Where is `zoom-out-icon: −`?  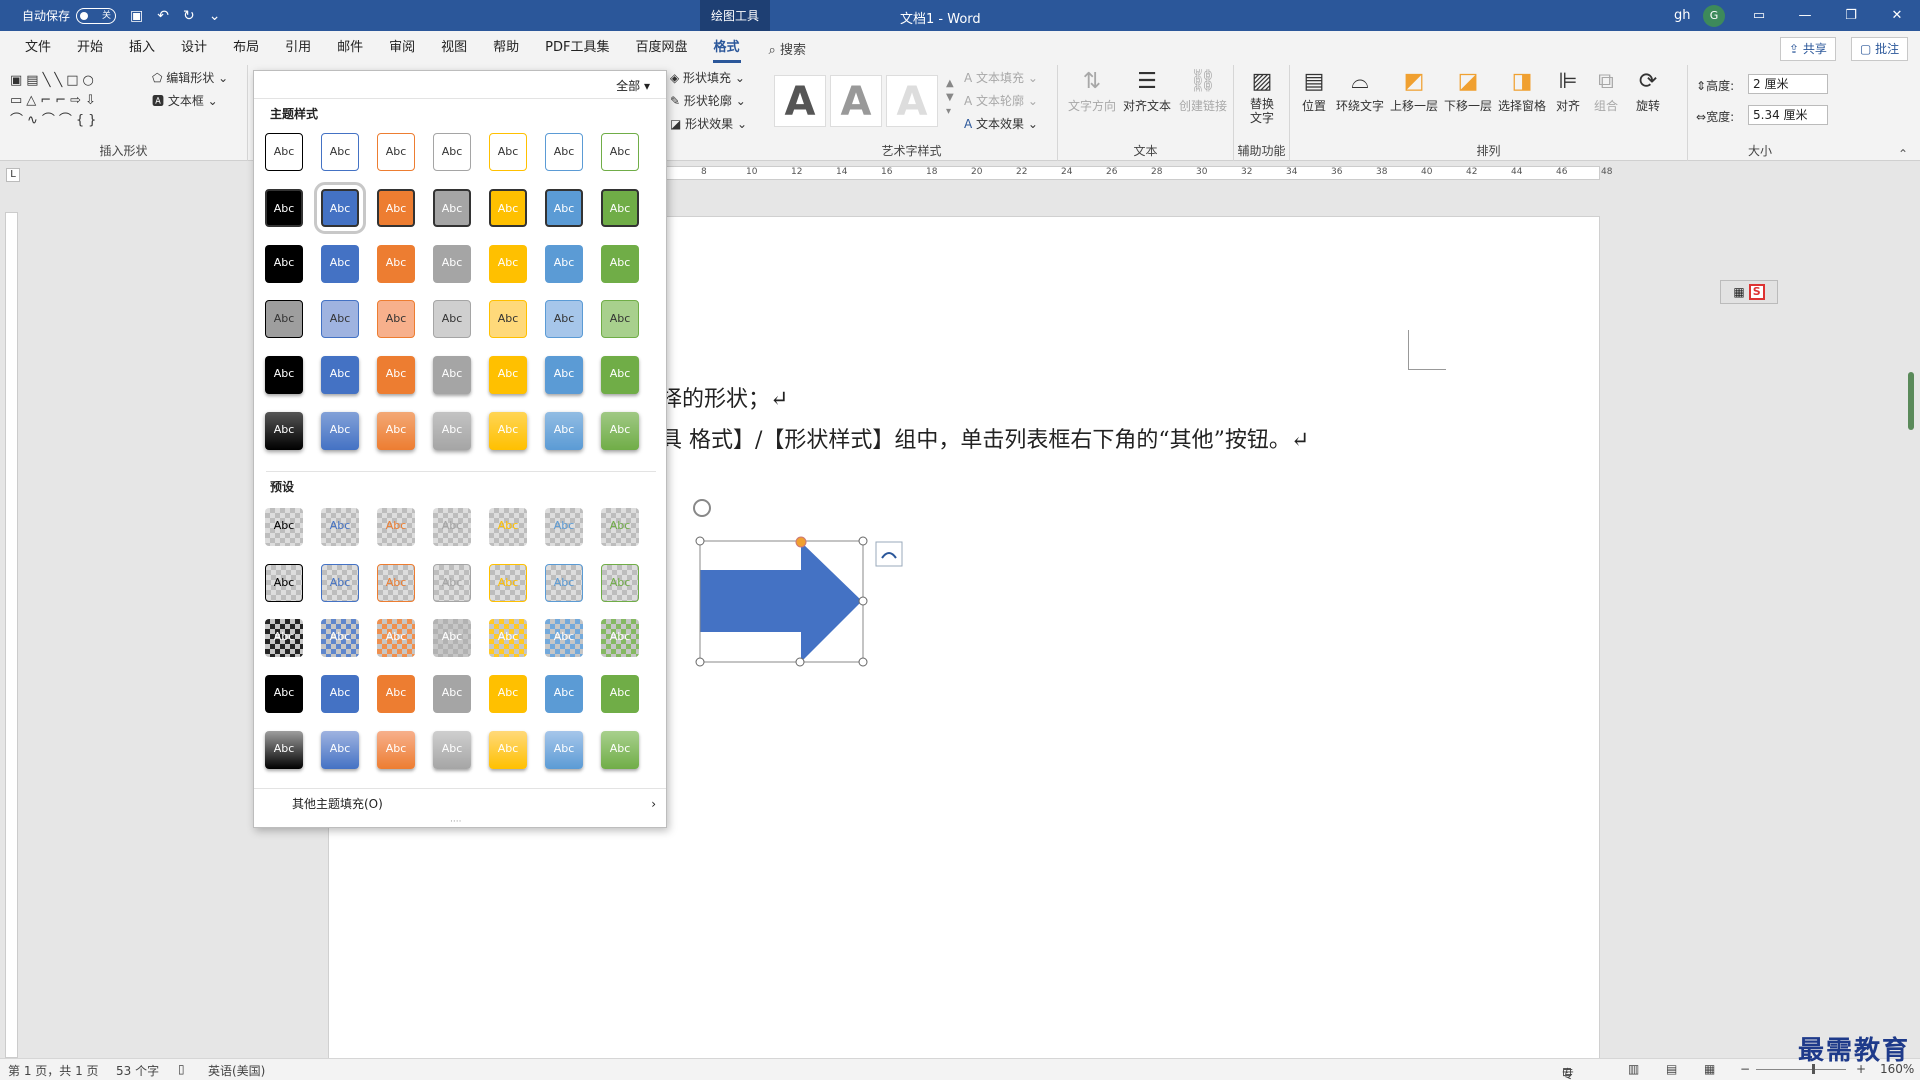
zoom-out-icon: − is located at coordinates (1745, 1069).